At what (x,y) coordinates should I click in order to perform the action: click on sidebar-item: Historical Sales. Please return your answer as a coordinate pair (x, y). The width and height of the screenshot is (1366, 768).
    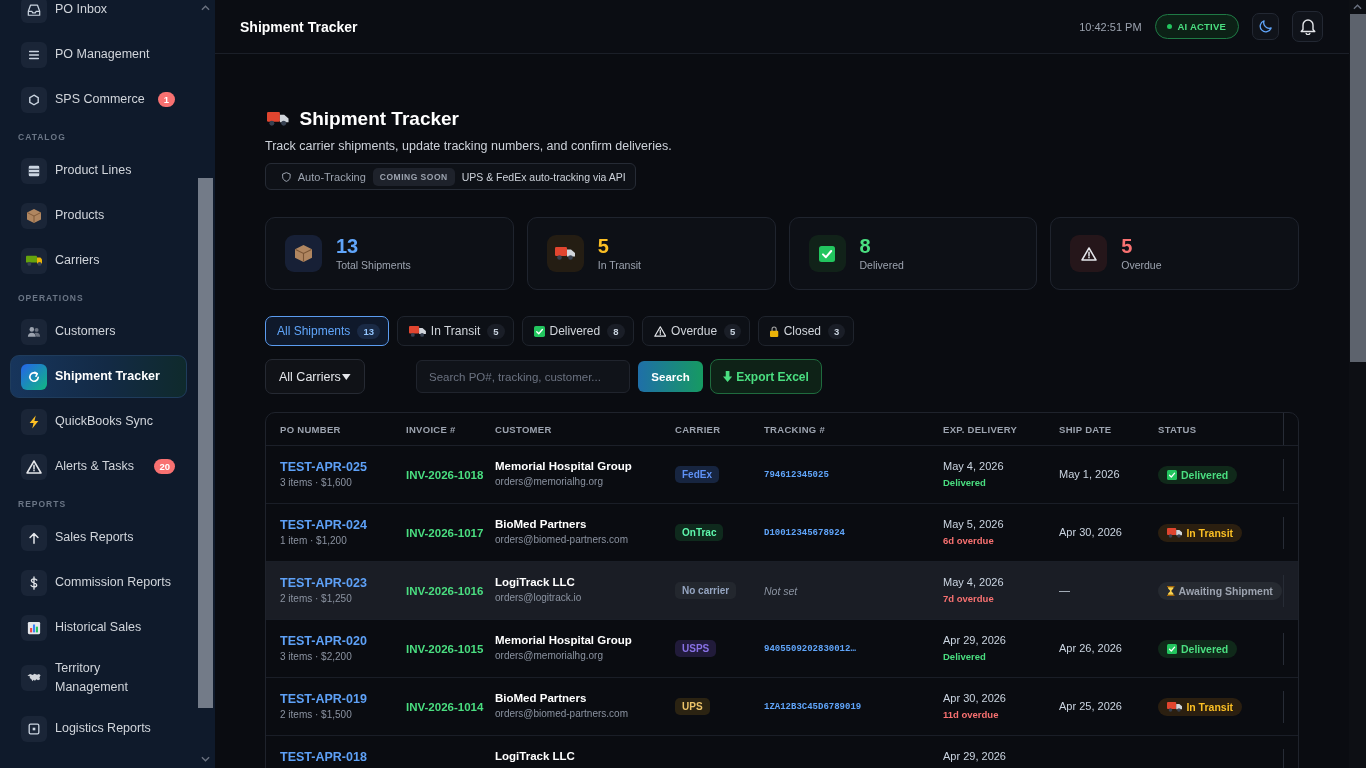
    Looking at the image, I should click on (98, 627).